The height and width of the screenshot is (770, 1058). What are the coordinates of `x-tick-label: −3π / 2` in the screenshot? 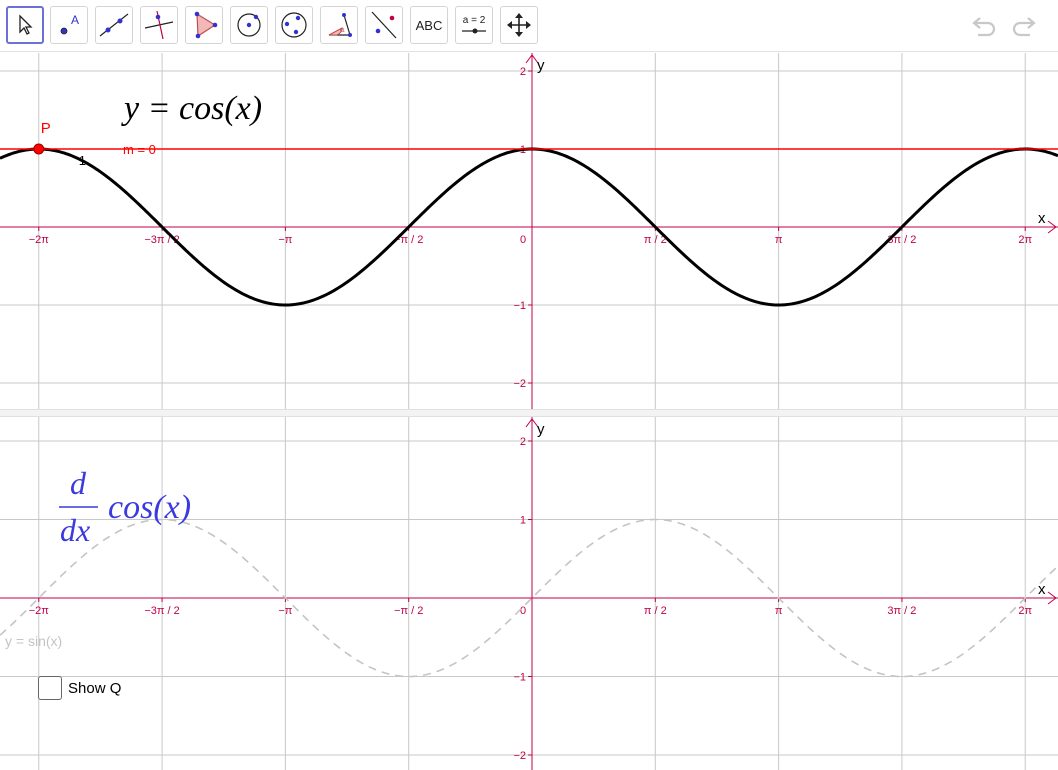 It's located at (161, 611).